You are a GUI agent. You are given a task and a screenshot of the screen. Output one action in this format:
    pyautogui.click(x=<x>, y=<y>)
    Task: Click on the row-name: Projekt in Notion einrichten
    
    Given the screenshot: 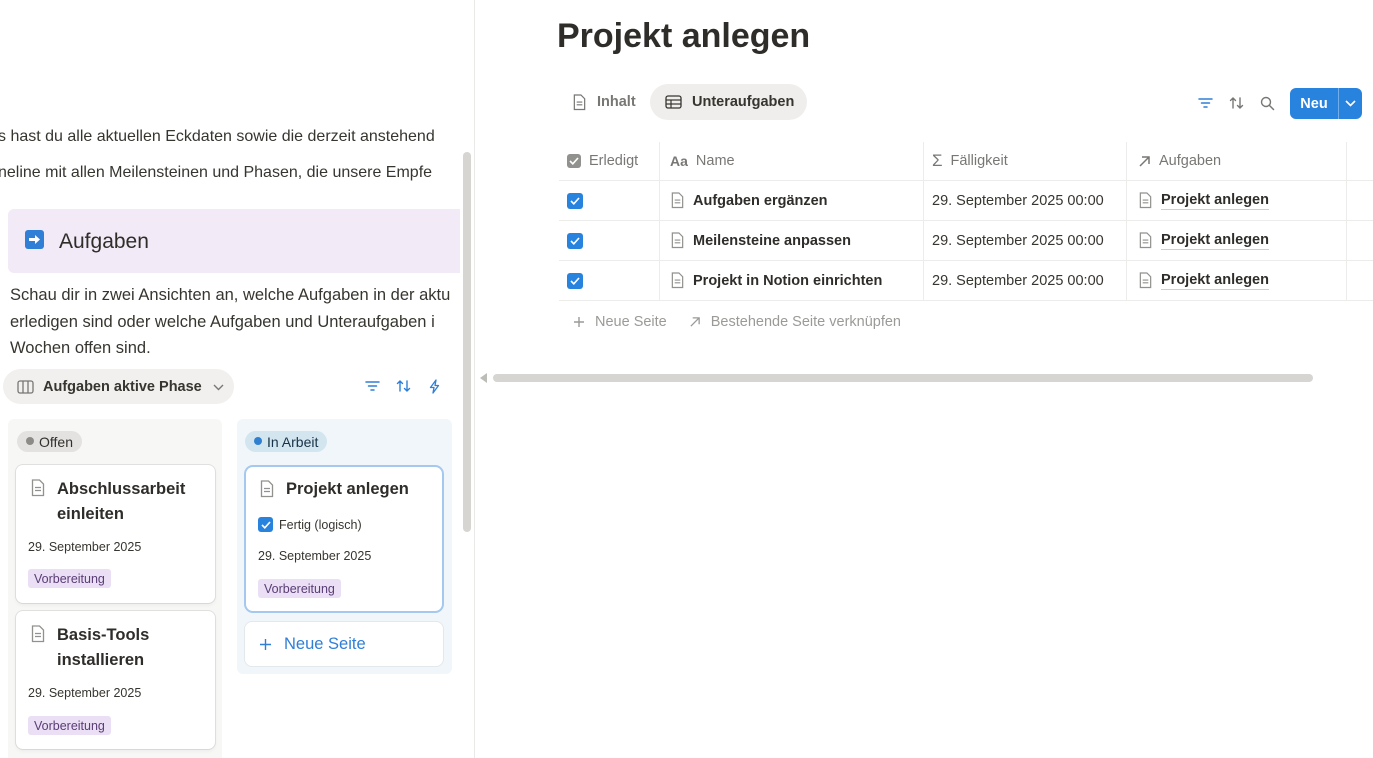 What is the action you would take?
    pyautogui.click(x=788, y=280)
    